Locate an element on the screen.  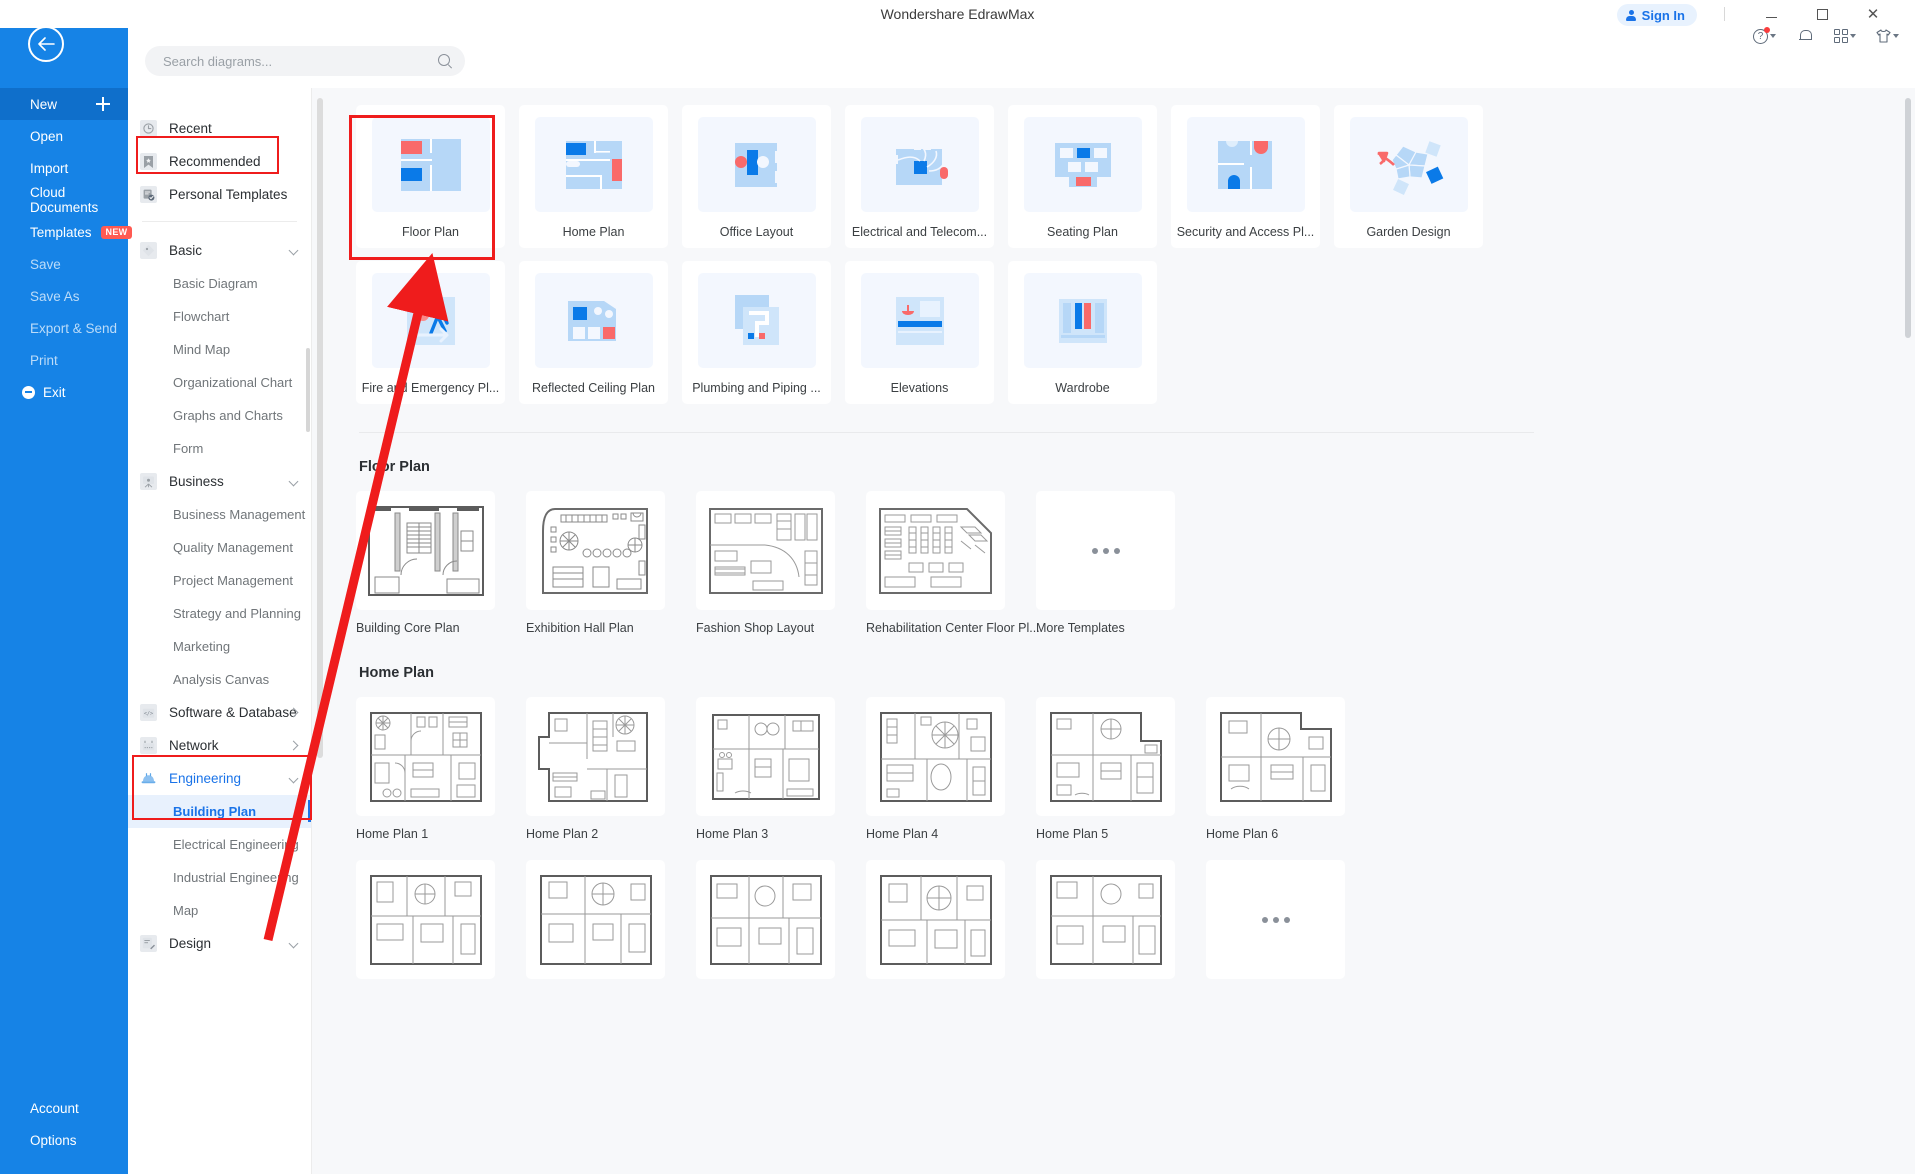
tree-item-quality-management: Quality Management is located at coordinates (219, 547).